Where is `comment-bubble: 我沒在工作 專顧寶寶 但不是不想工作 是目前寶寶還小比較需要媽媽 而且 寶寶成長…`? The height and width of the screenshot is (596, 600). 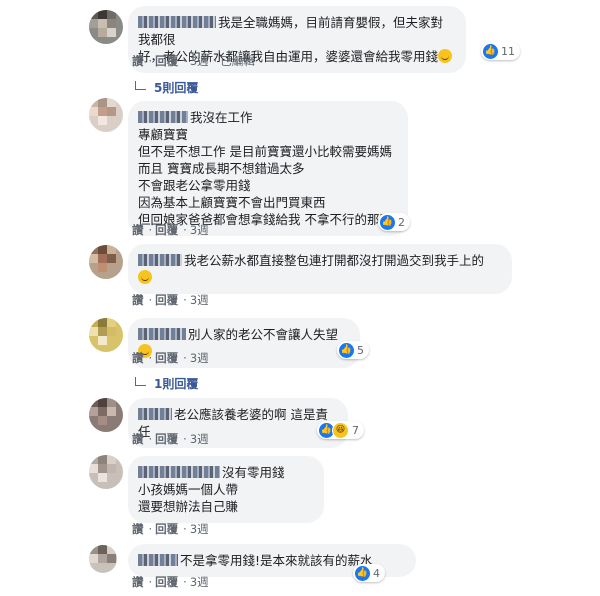 comment-bubble: 我沒在工作 專顧寶寶 但不是不想工作 是目前寶寶還小比較需要媽媽 而且 寶寶成長… is located at coordinates (268, 168).